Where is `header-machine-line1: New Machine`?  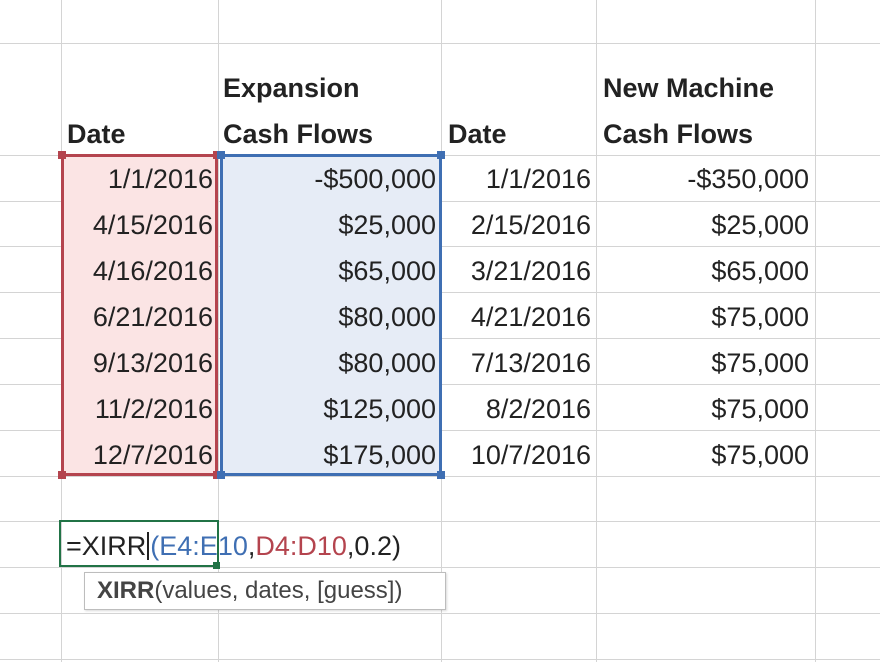
header-machine-line1: New Machine is located at coordinates (688, 88).